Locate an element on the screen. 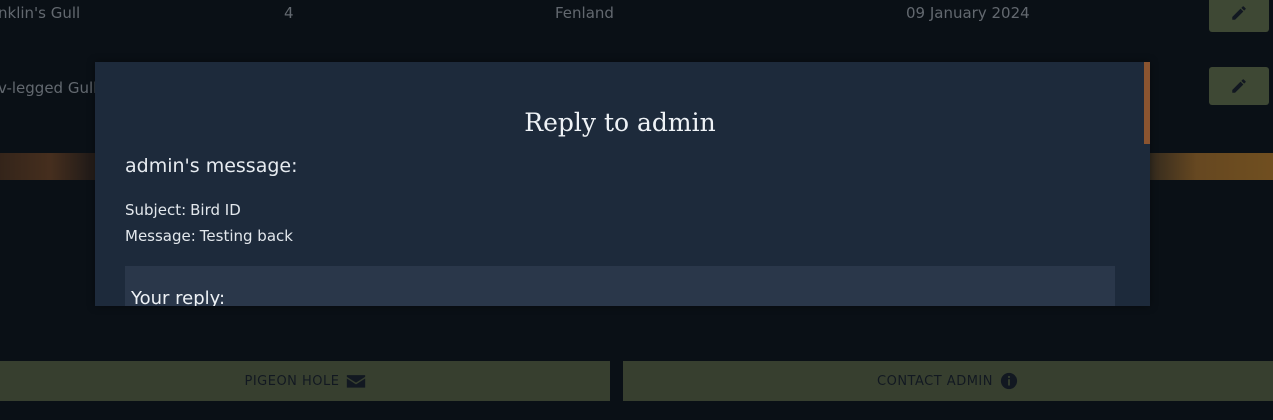 This screenshot has height=420, width=1273. subject-value: Bird ID is located at coordinates (215, 210).